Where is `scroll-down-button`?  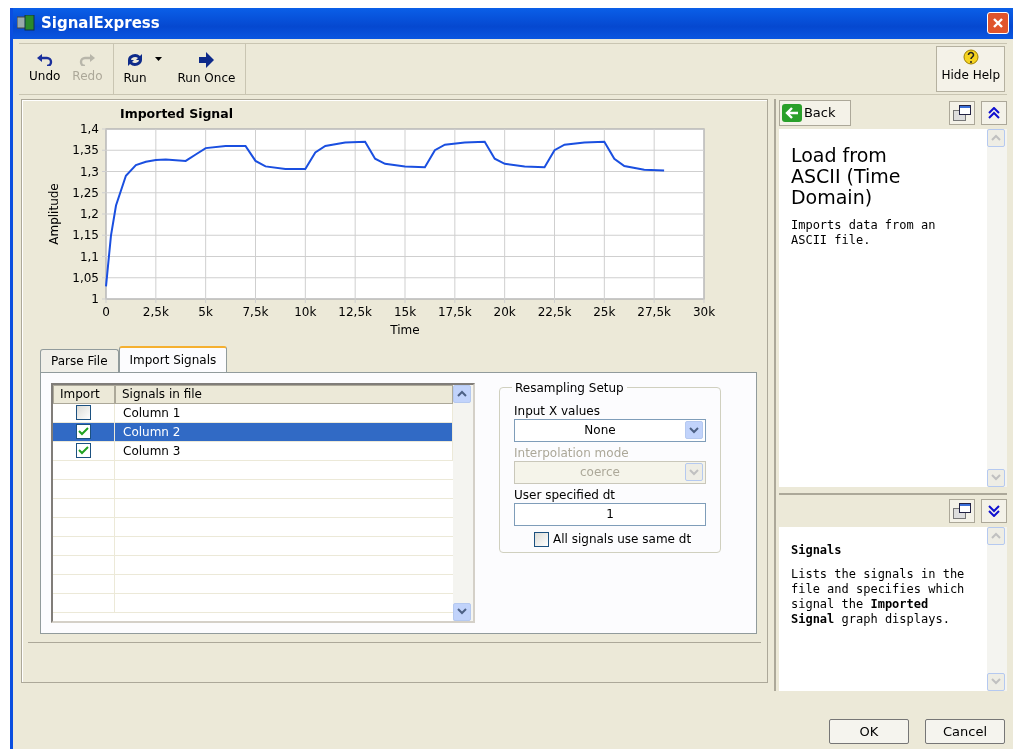
scroll-down-button is located at coordinates (462, 611).